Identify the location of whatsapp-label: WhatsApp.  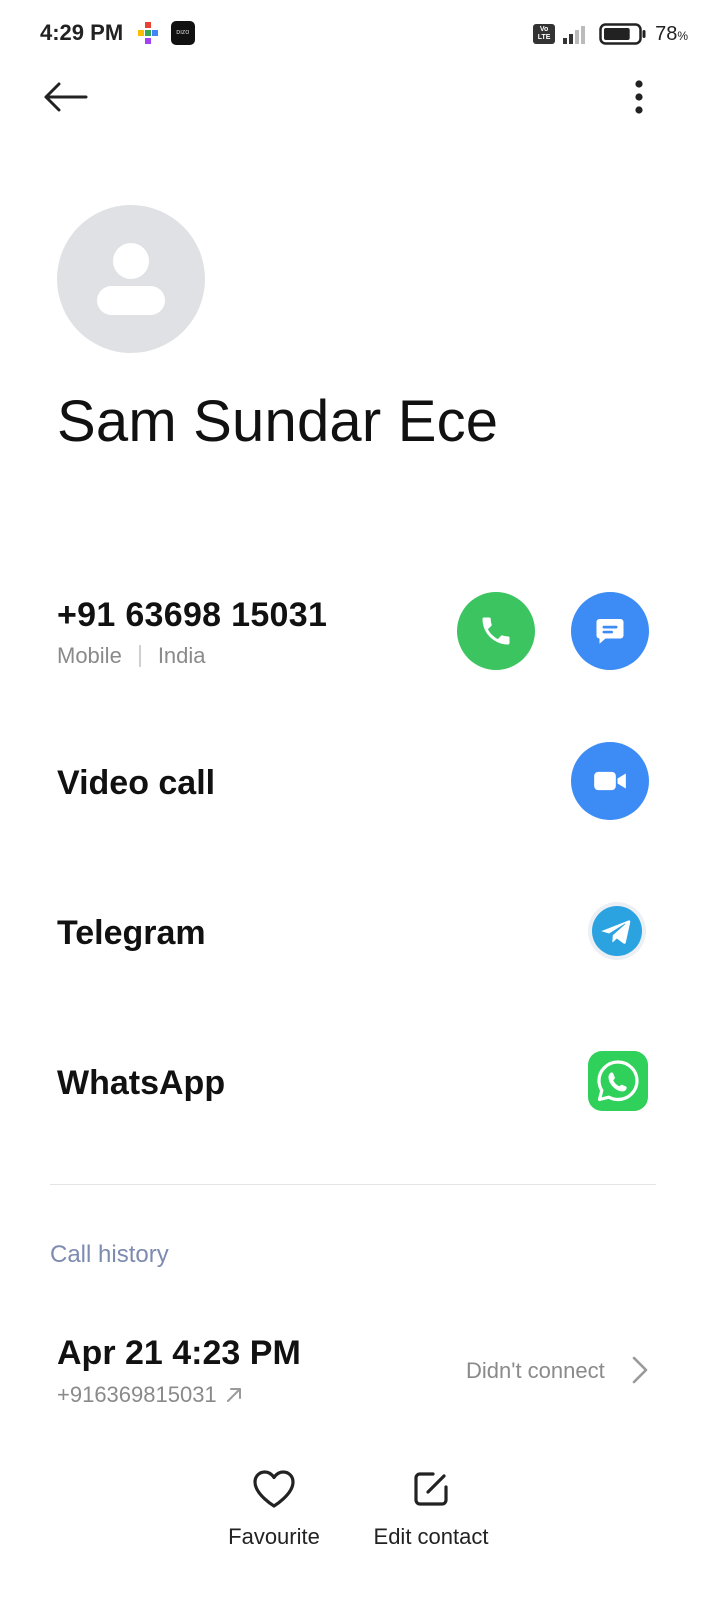
(141, 1083).